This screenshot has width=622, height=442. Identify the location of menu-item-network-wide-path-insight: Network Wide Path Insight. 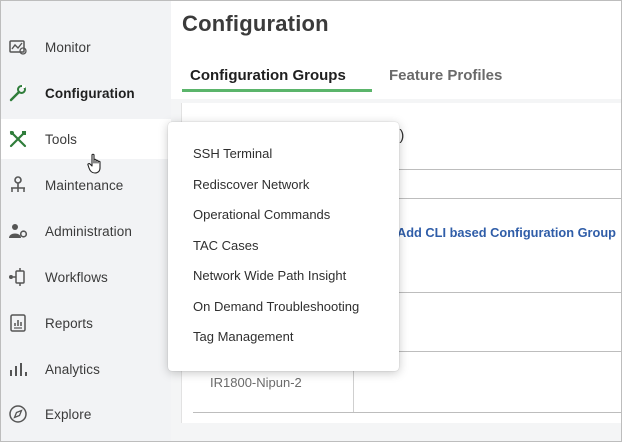
(269, 275).